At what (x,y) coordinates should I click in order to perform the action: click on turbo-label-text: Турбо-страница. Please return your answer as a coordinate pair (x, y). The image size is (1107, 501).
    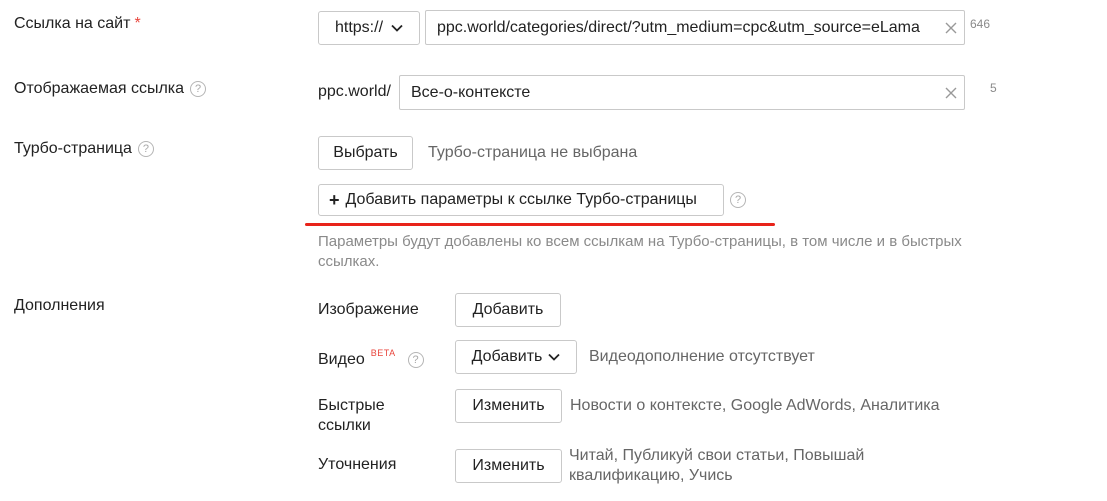
    Looking at the image, I should click on (73, 148).